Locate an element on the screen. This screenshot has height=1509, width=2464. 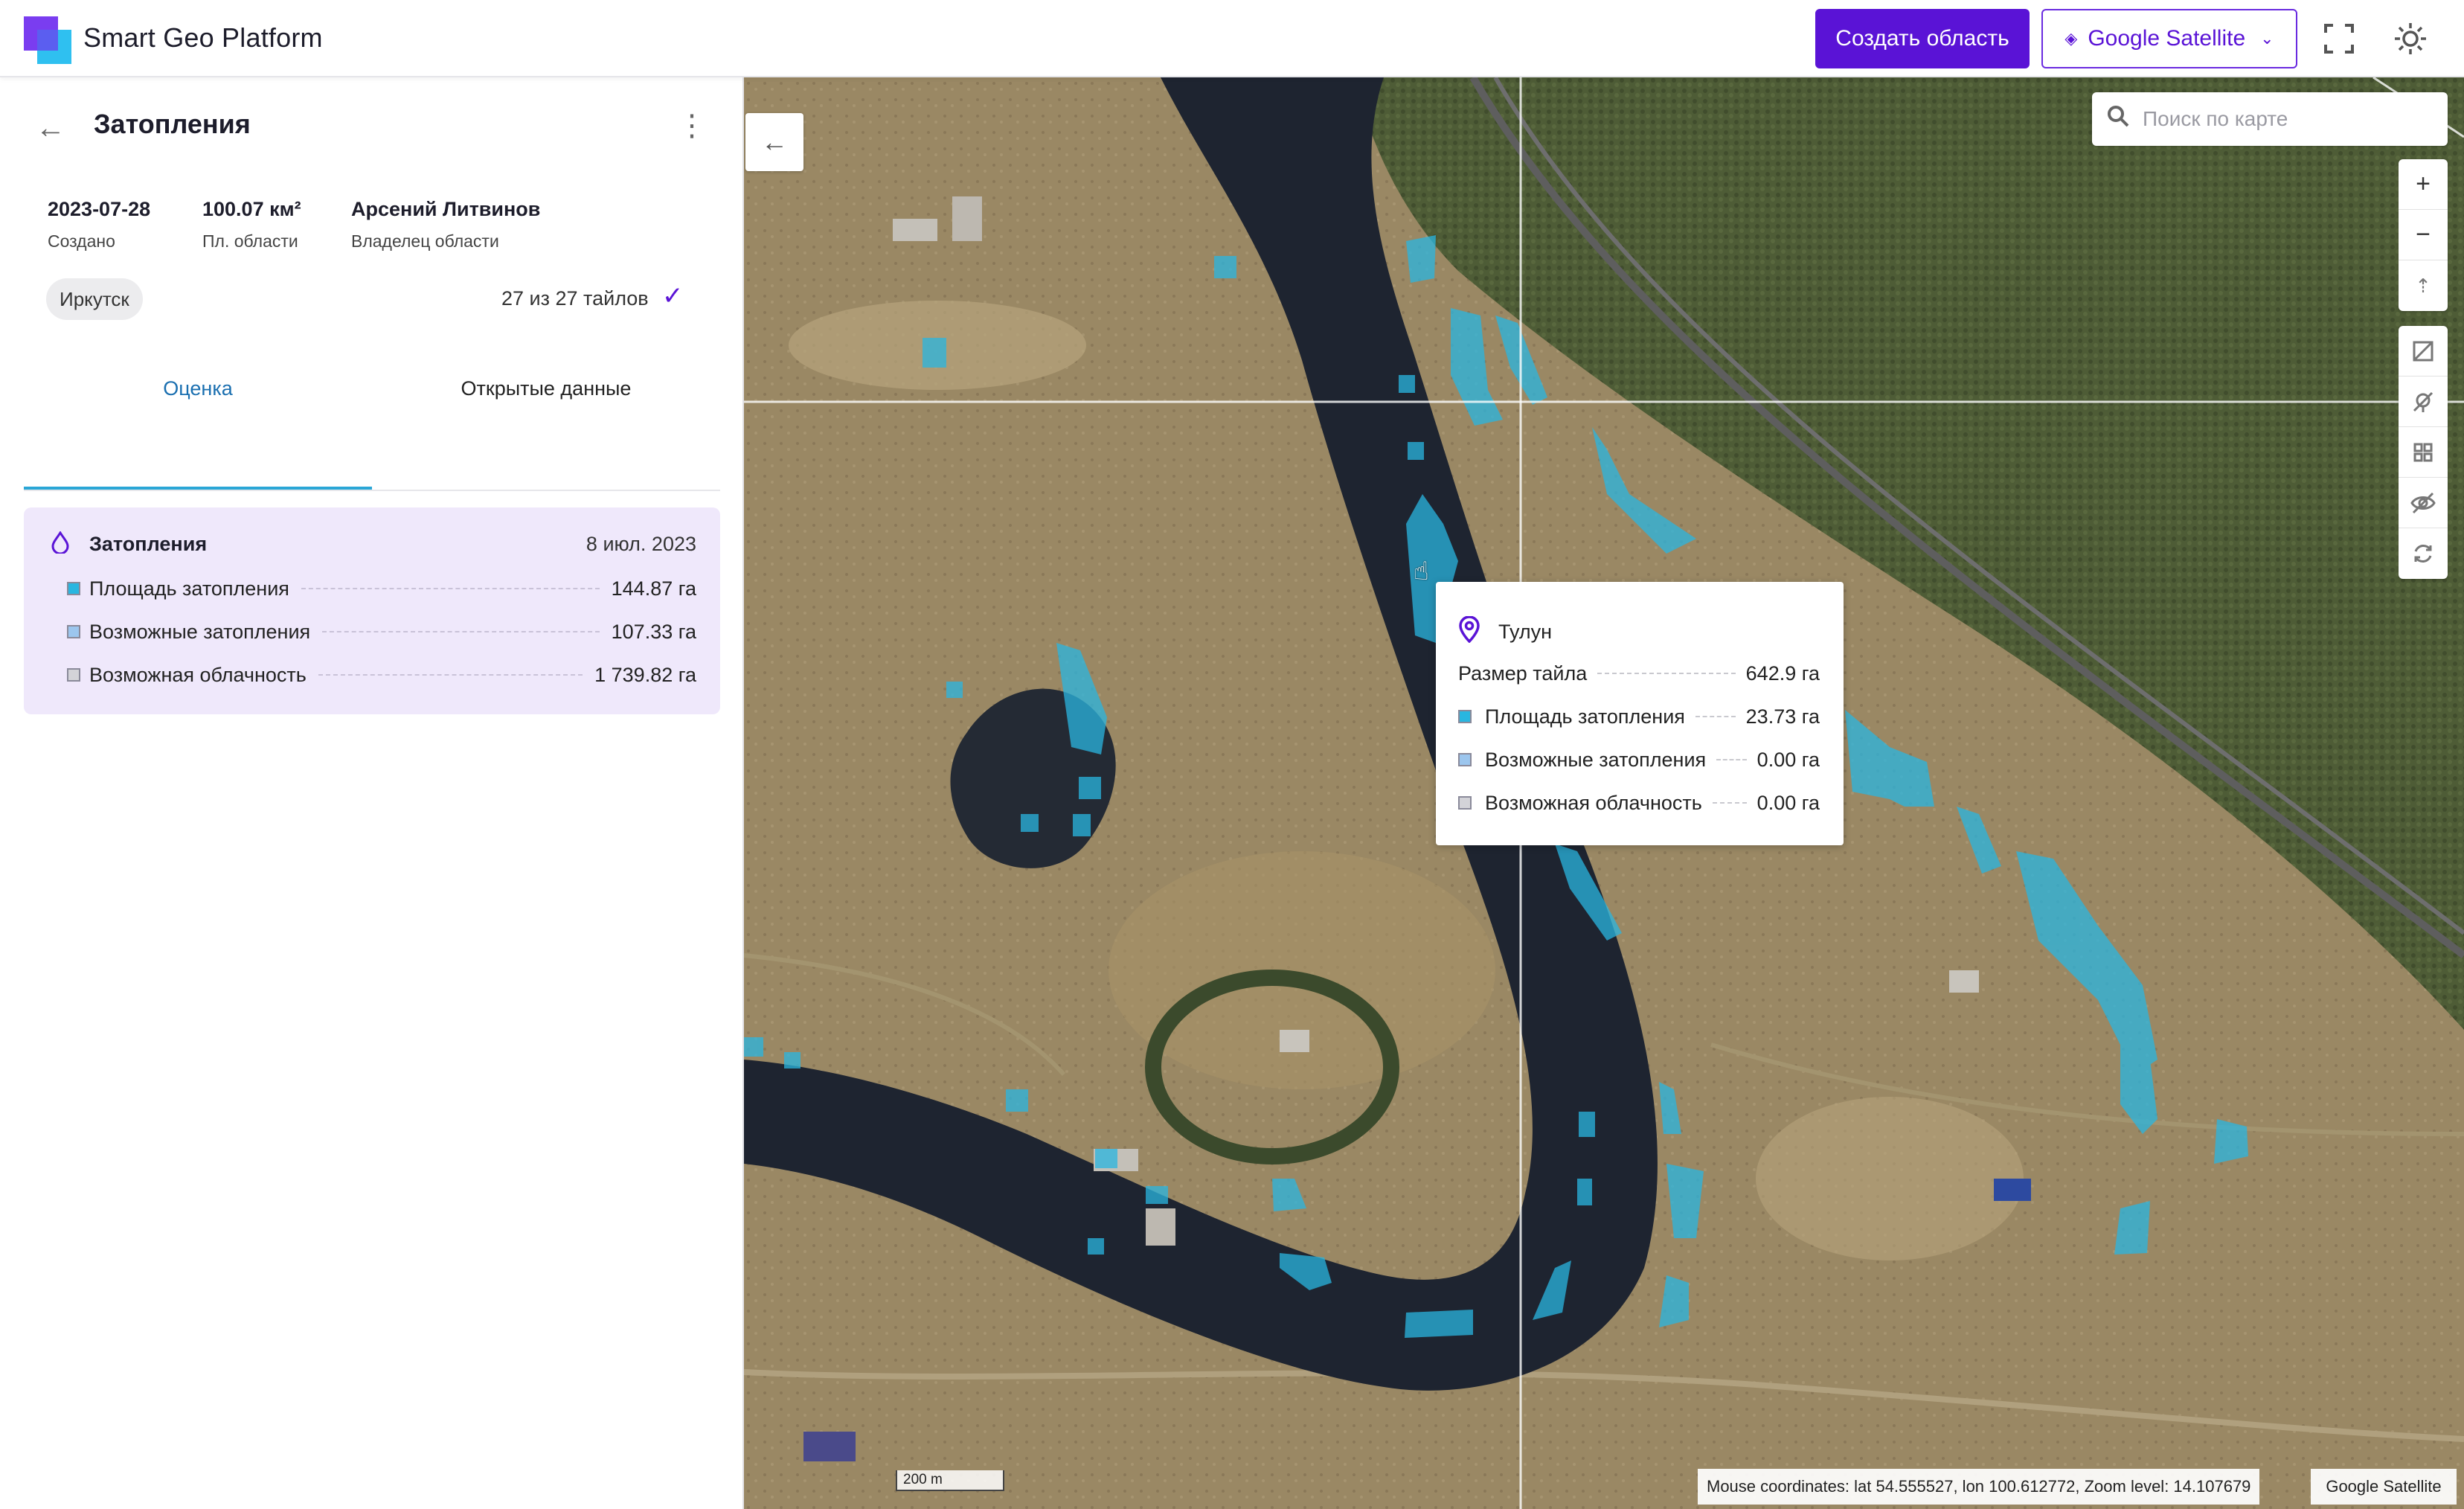
tooltip-row-possible-flood: Возможные затопления 0.00 га is located at coordinates (1639, 759).